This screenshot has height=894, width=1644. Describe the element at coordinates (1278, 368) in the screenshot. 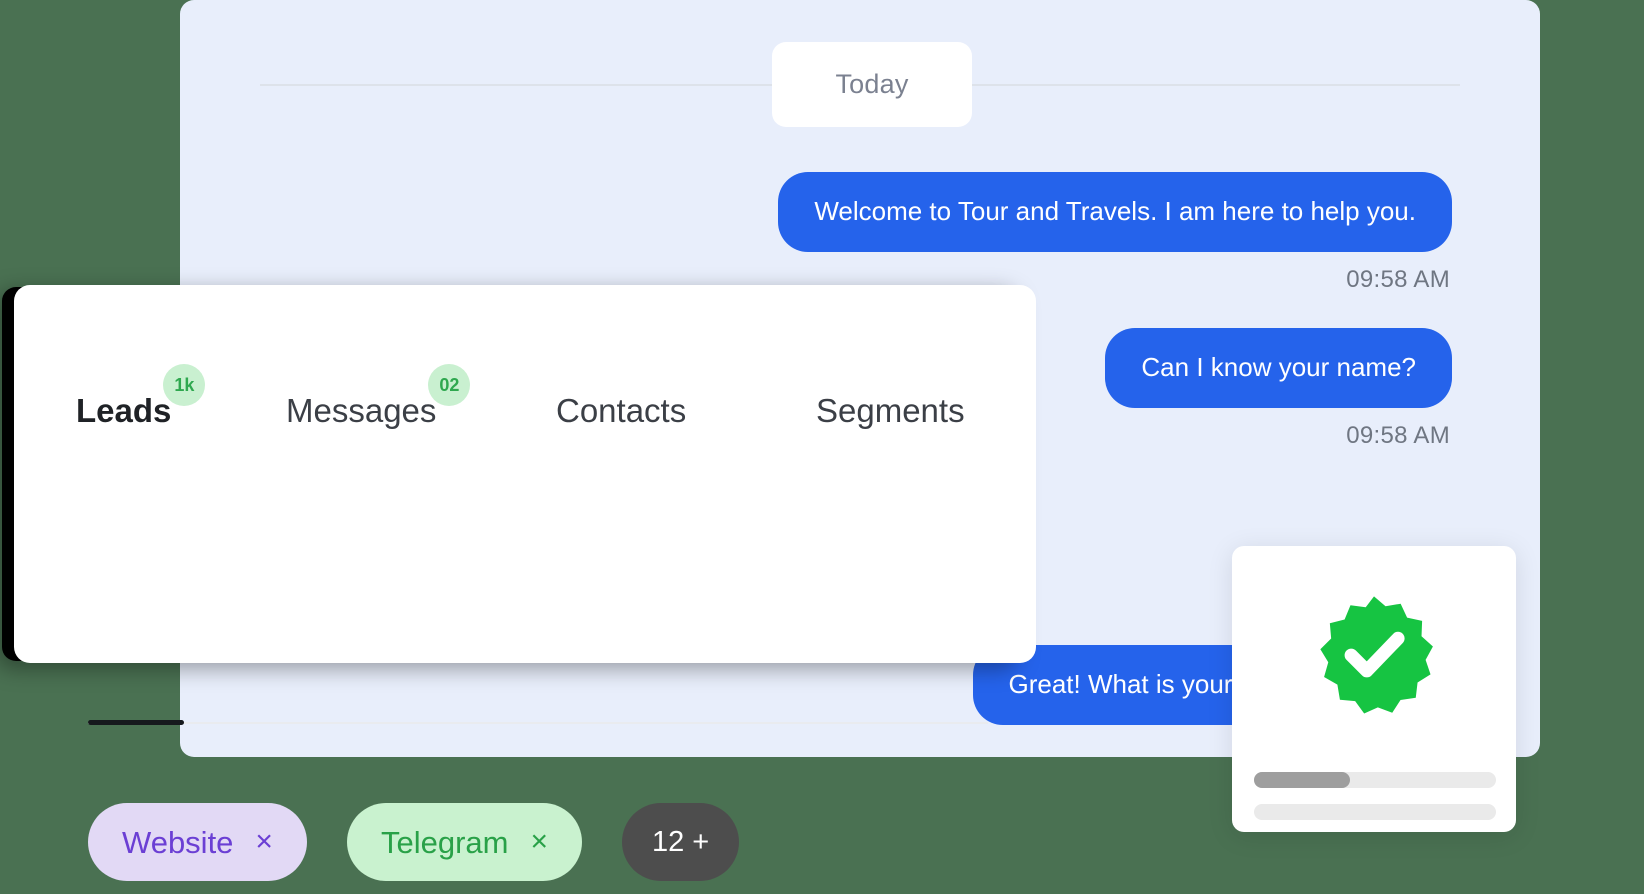

I see `chat-bubble: Can I know your name?` at that location.